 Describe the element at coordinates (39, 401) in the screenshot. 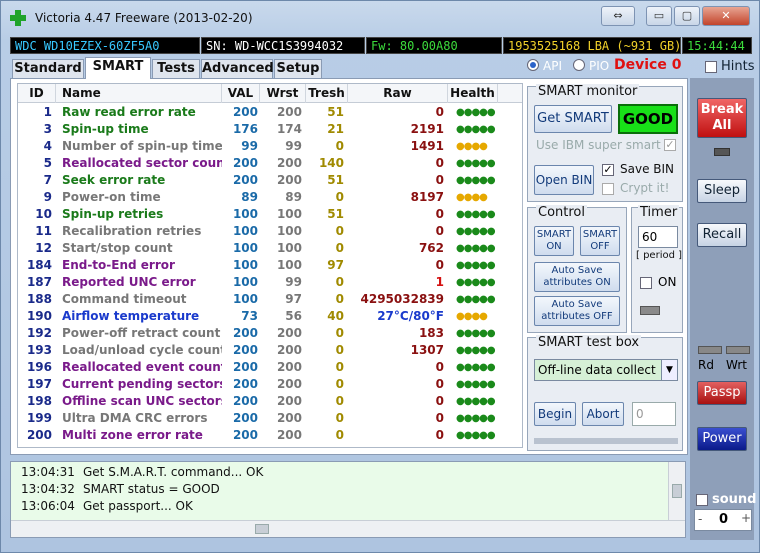

I see `row-id: 198` at that location.